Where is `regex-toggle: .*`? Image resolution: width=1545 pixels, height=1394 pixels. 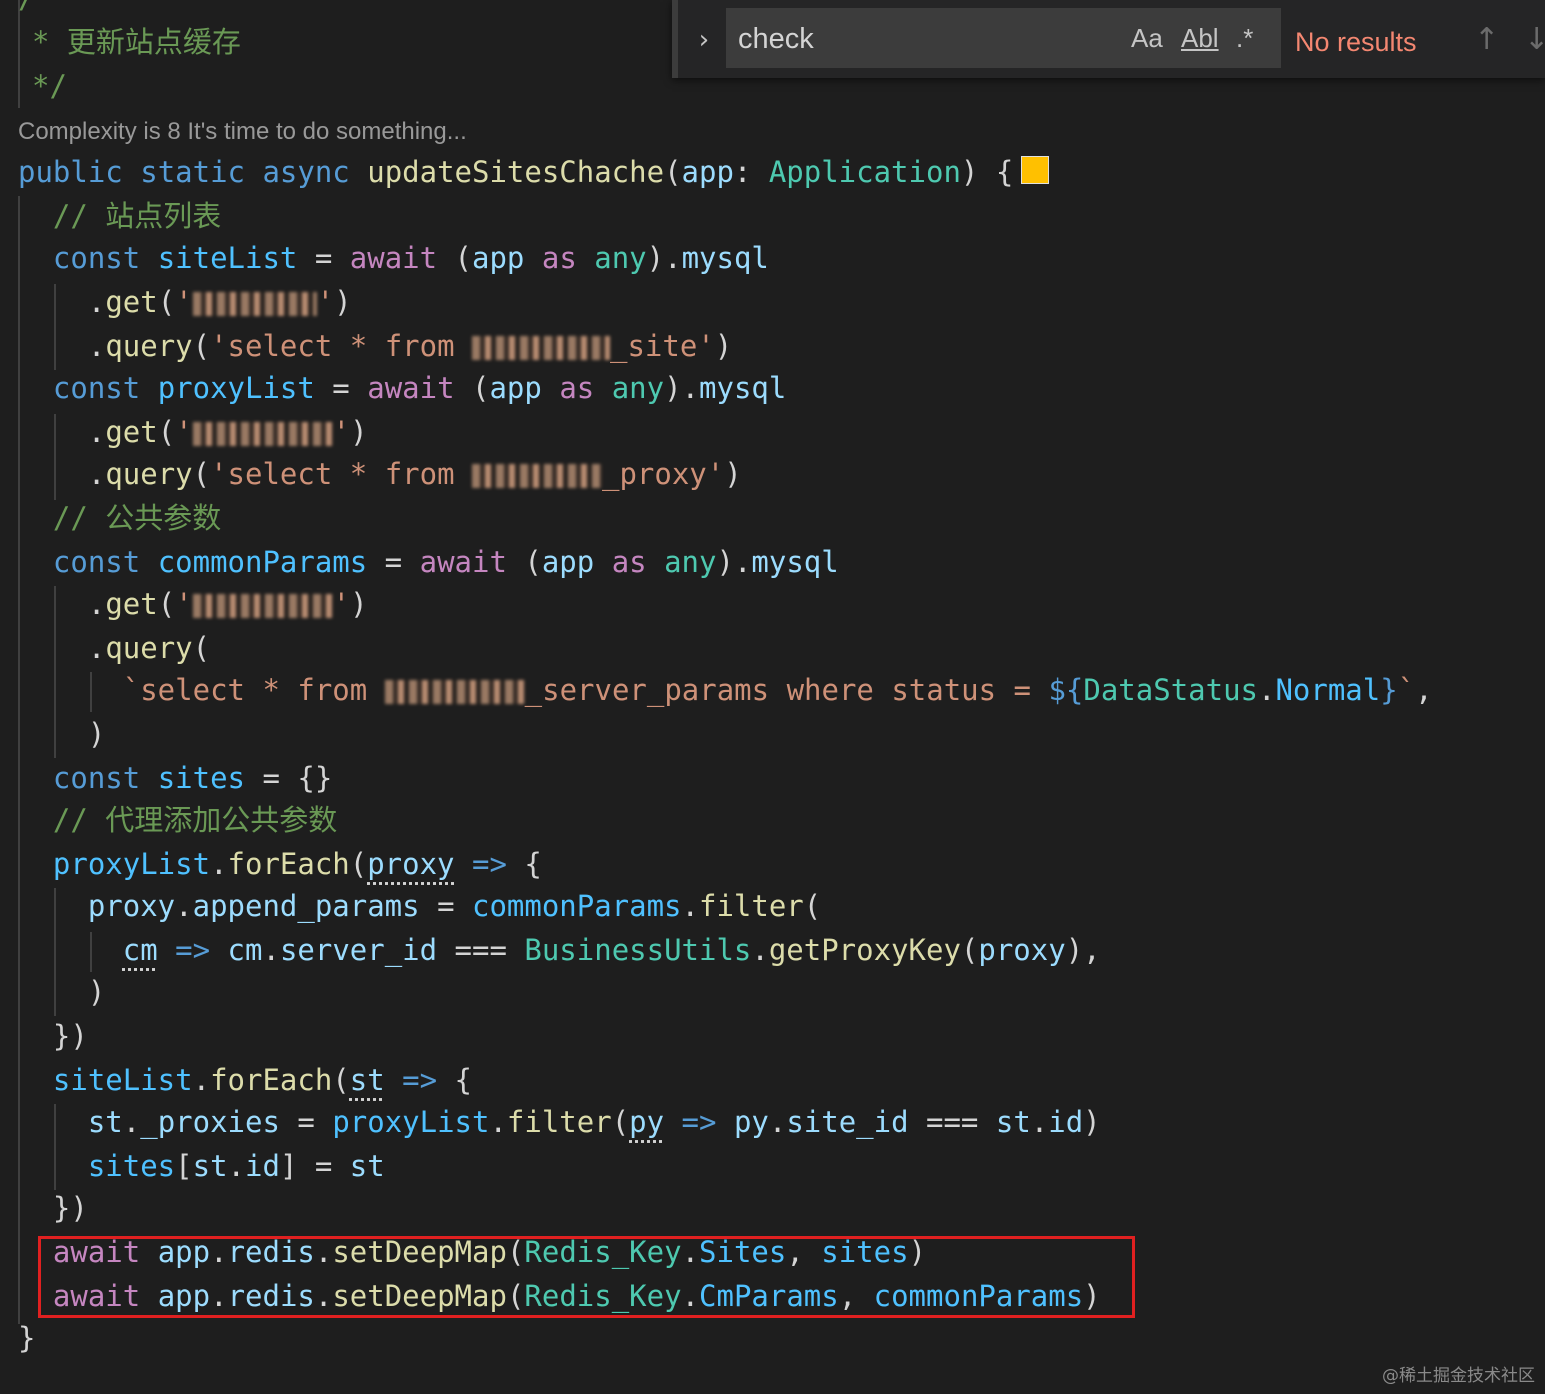 regex-toggle: .* is located at coordinates (1244, 38).